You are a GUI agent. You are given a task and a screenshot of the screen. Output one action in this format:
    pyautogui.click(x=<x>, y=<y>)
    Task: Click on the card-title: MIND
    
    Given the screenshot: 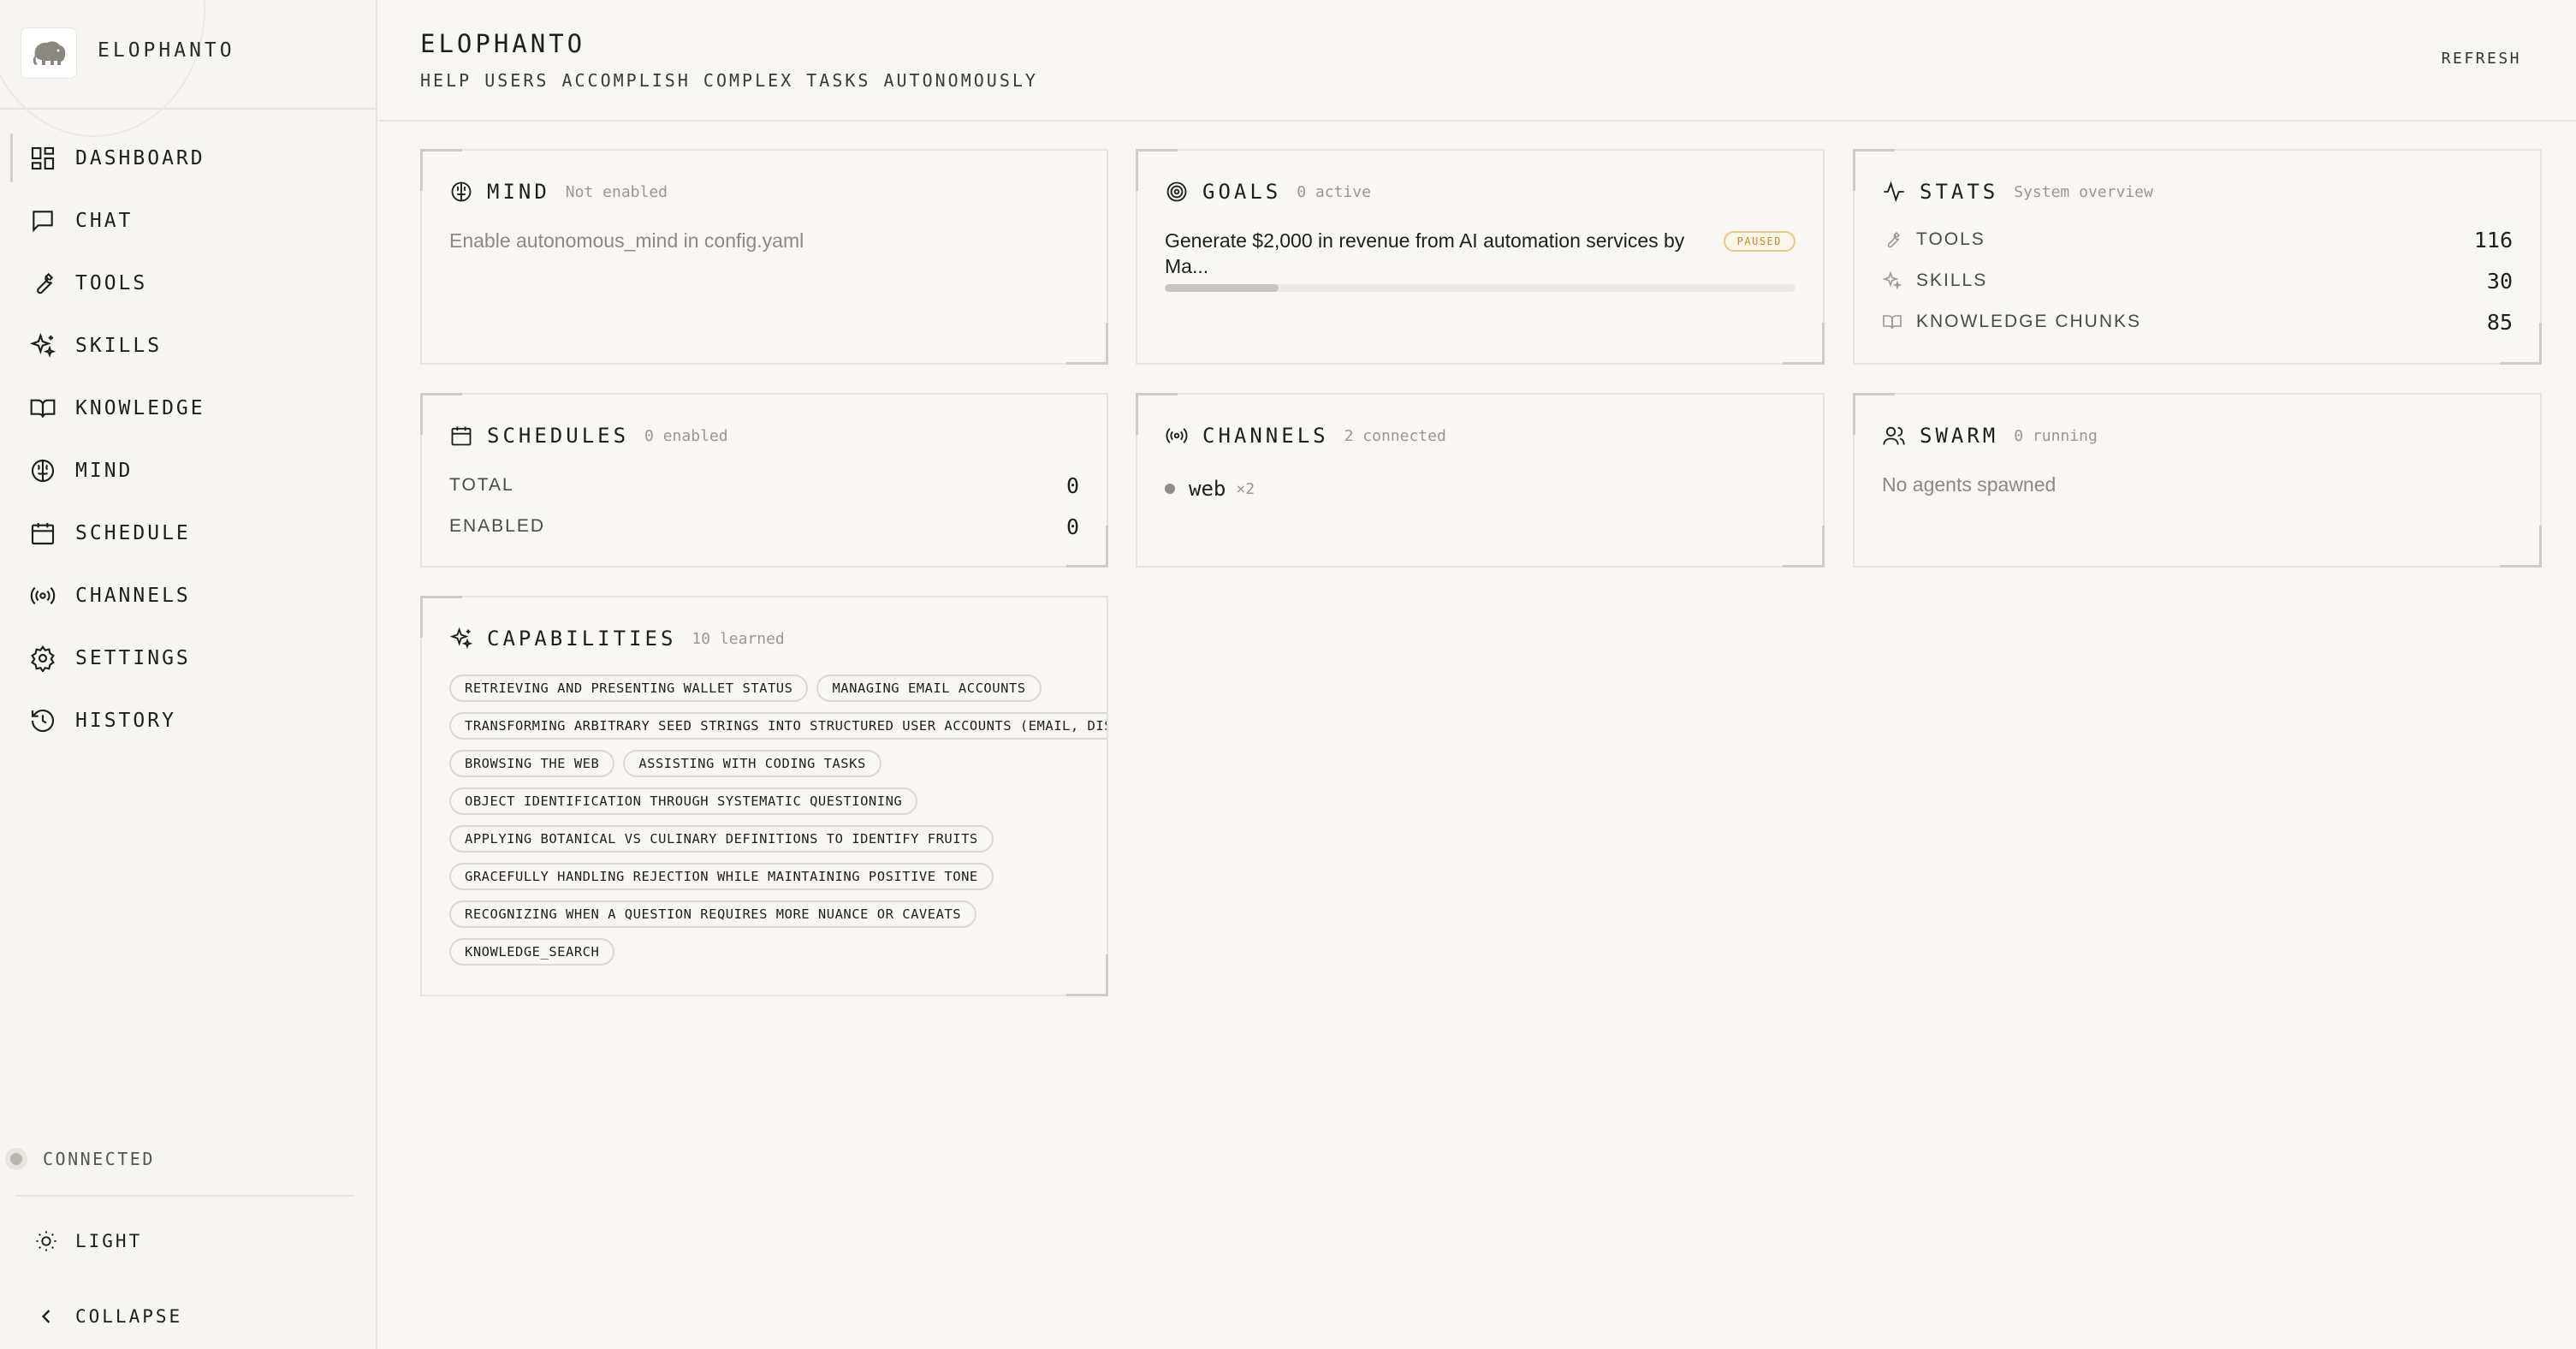 What is the action you would take?
    pyautogui.click(x=518, y=192)
    